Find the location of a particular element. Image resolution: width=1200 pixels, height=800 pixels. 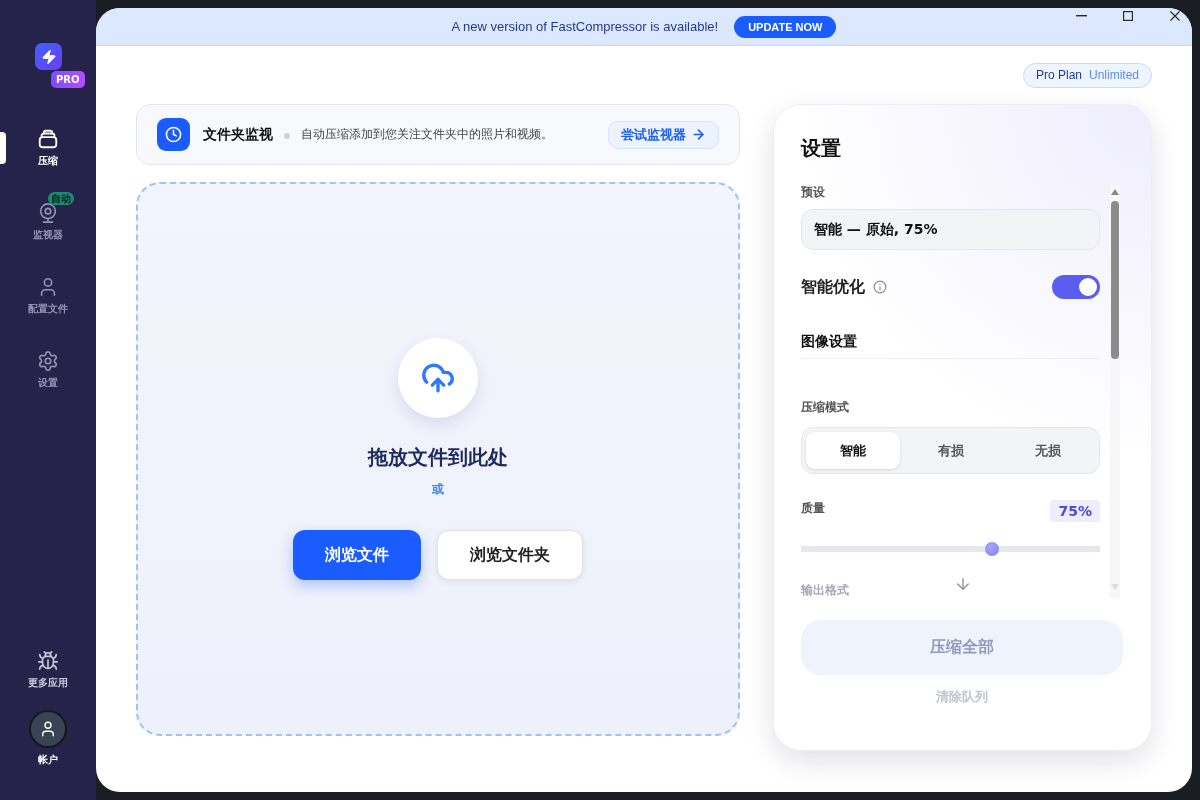

plan-name-label: Pro Plan is located at coordinates (1058, 75).